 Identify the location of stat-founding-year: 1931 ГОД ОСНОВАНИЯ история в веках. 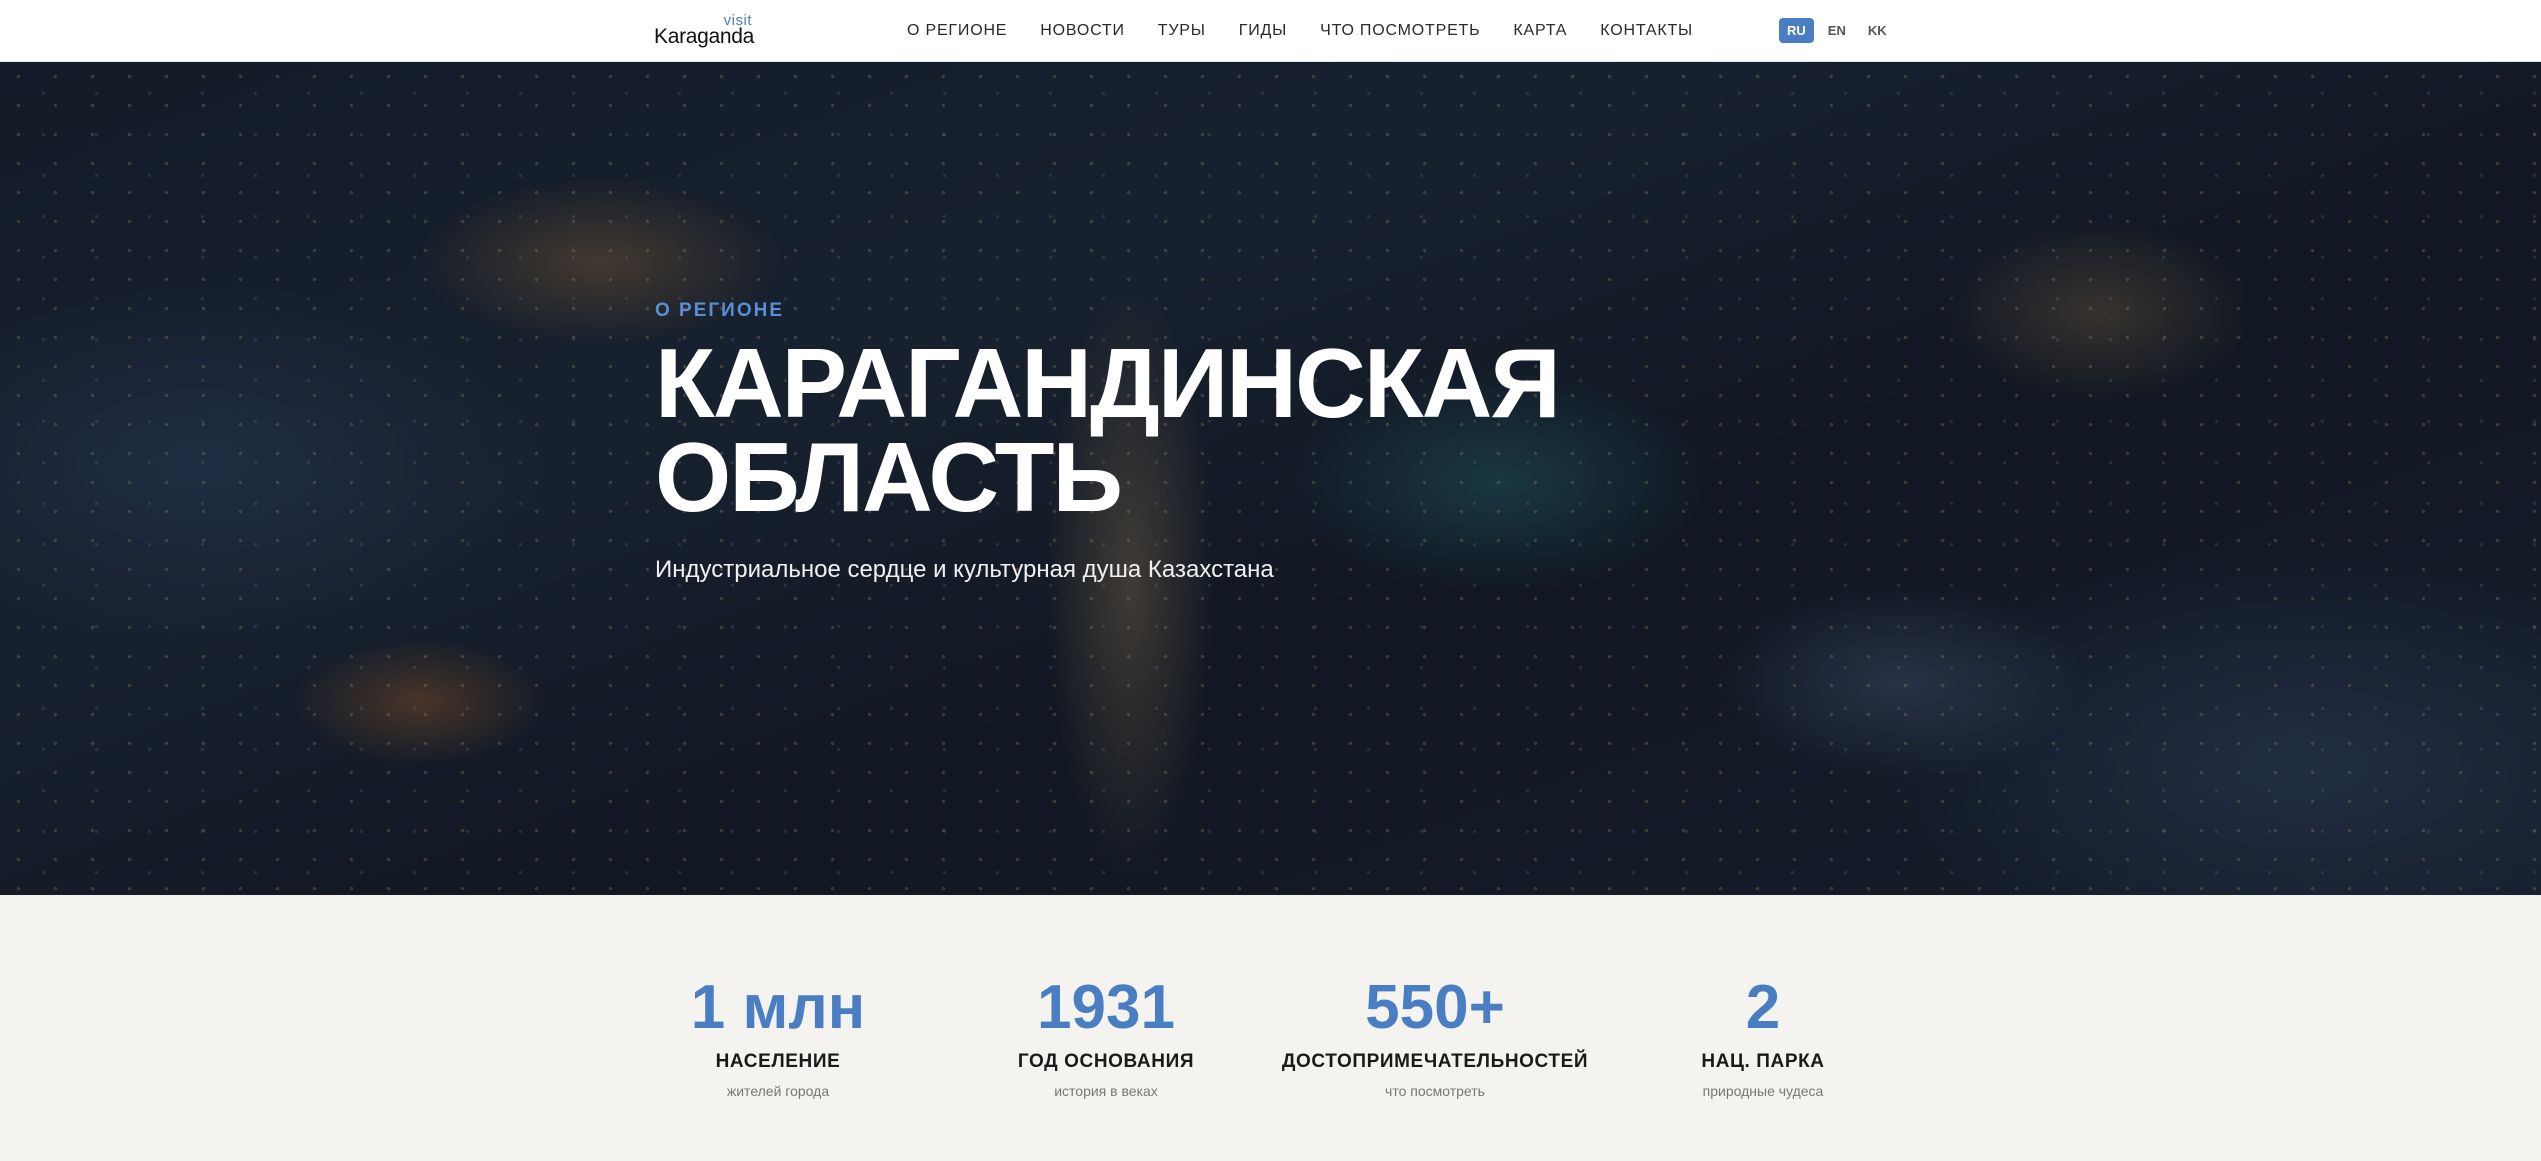
(1106, 1036).